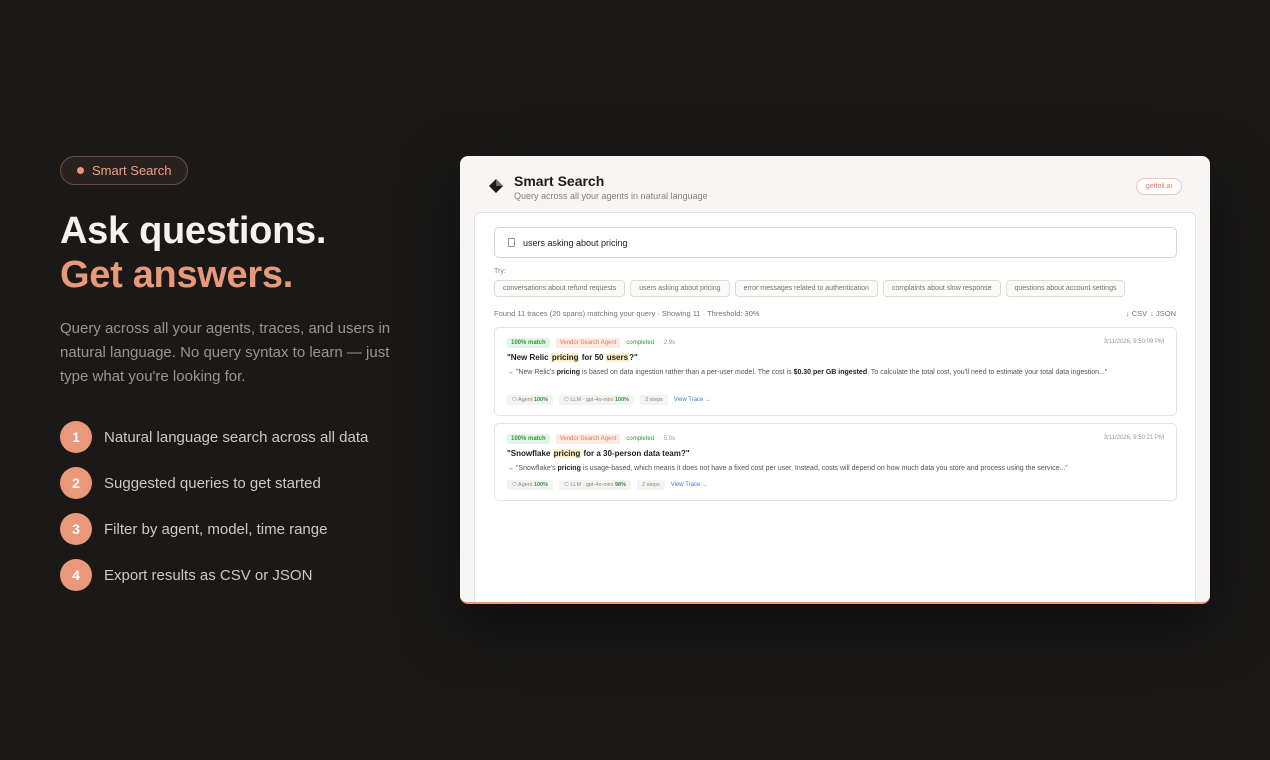  What do you see at coordinates (208, 575) in the screenshot?
I see `feature-text: Export results as CSV or JSON` at bounding box center [208, 575].